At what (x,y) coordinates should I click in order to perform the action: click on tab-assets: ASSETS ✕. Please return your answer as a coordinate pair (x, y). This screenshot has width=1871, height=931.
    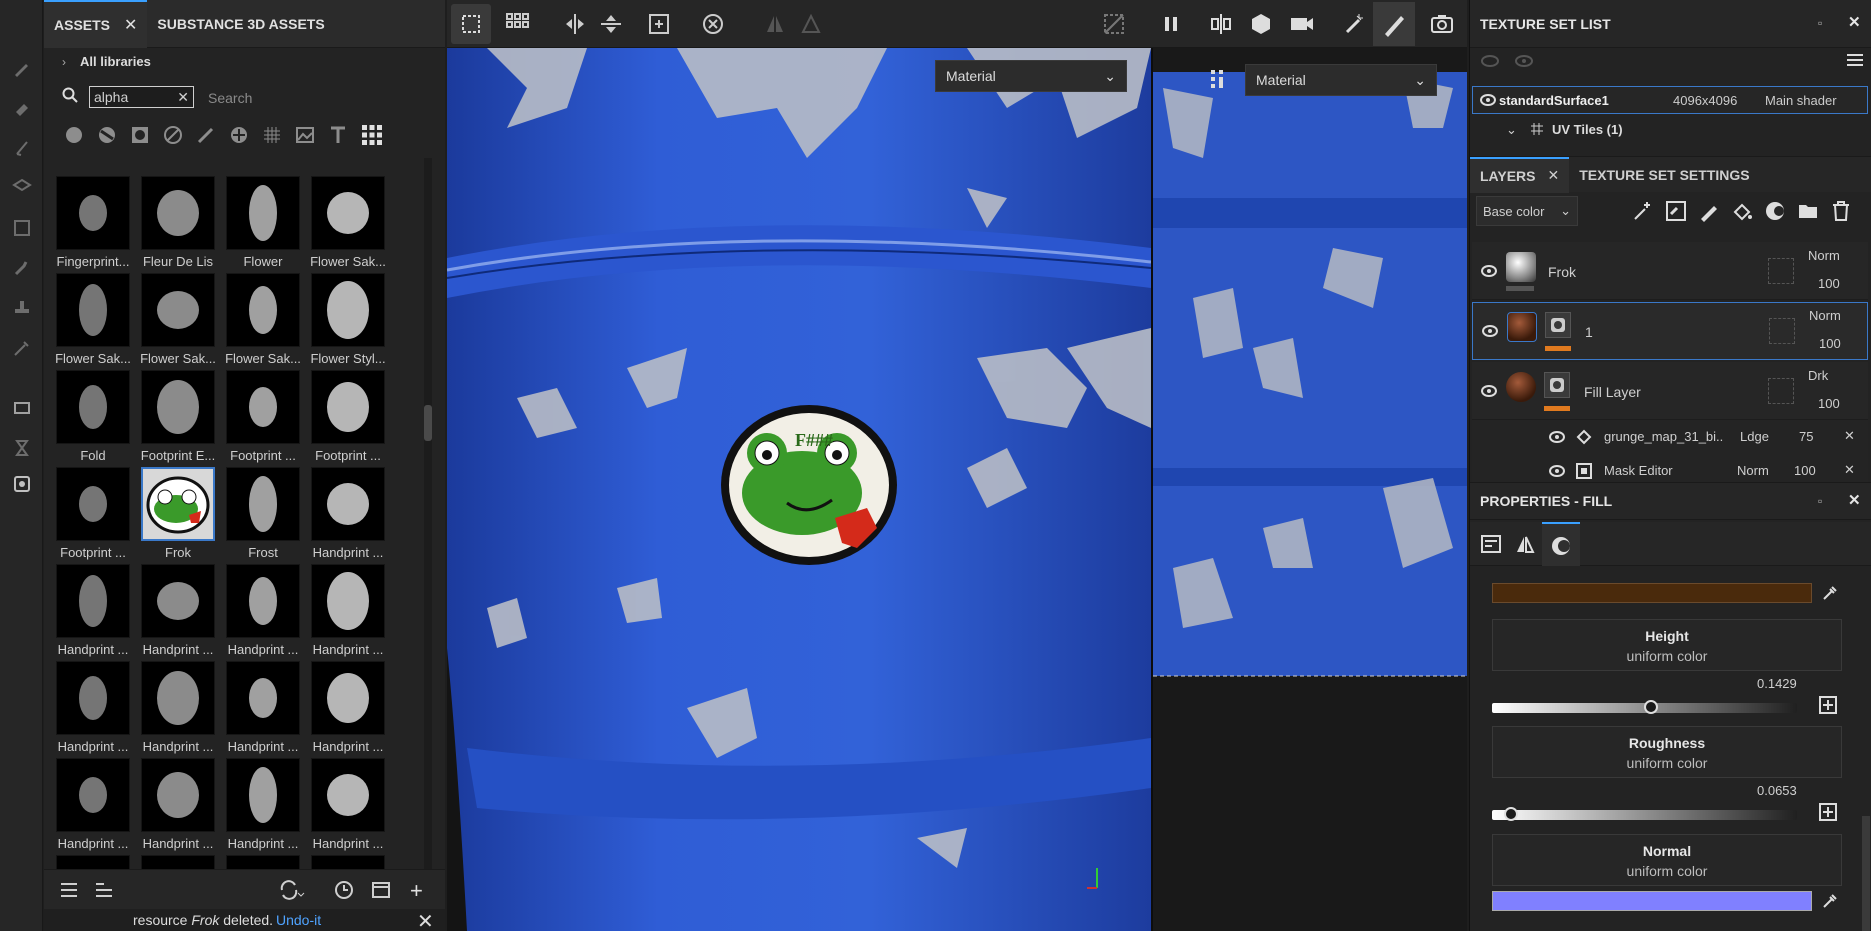
    Looking at the image, I should click on (96, 24).